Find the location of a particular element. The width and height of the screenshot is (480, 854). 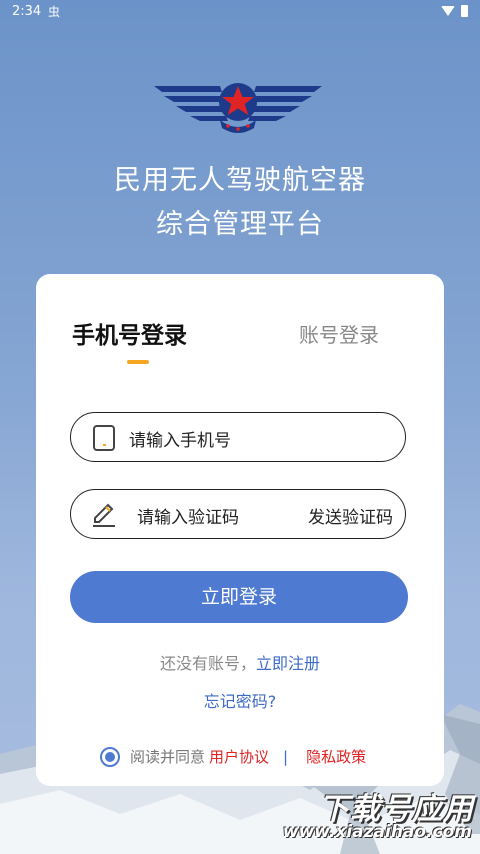

agreement-row: 阅读并同意 用户协议 | 隐私政策 is located at coordinates (233, 756).